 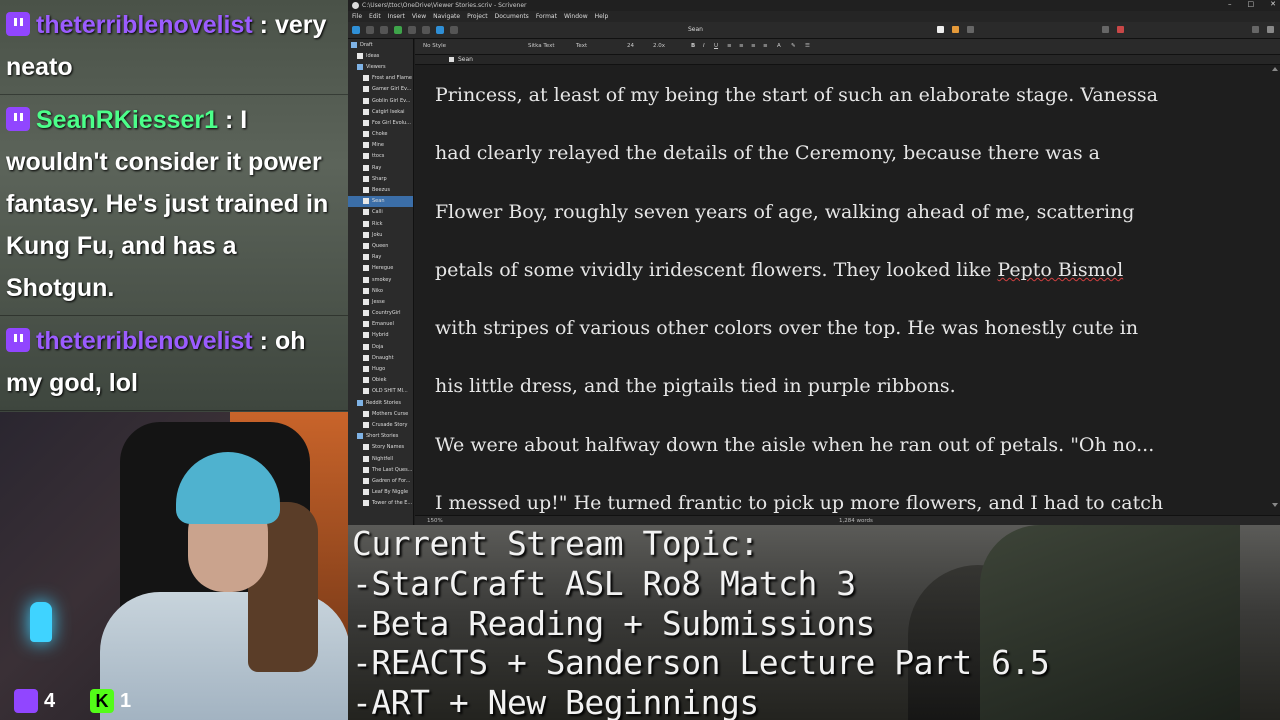 What do you see at coordinates (356, 30) in the screenshot?
I see `binder-toggle-icon` at bounding box center [356, 30].